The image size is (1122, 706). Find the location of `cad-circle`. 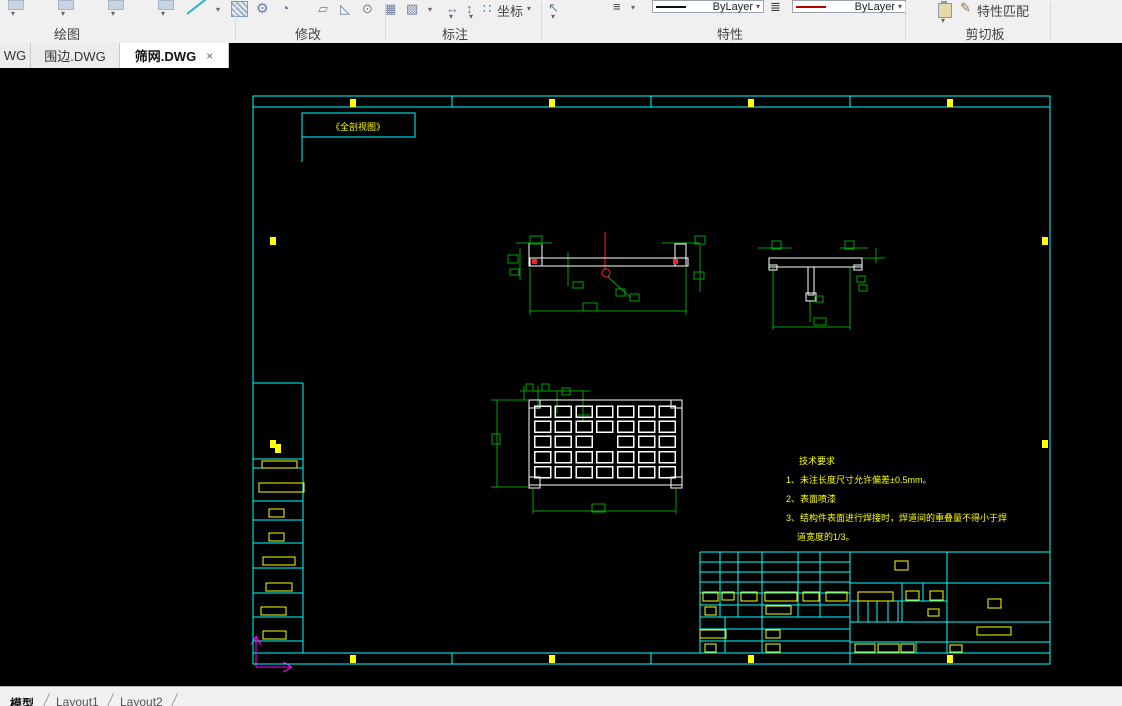

cad-circle is located at coordinates (606, 273).